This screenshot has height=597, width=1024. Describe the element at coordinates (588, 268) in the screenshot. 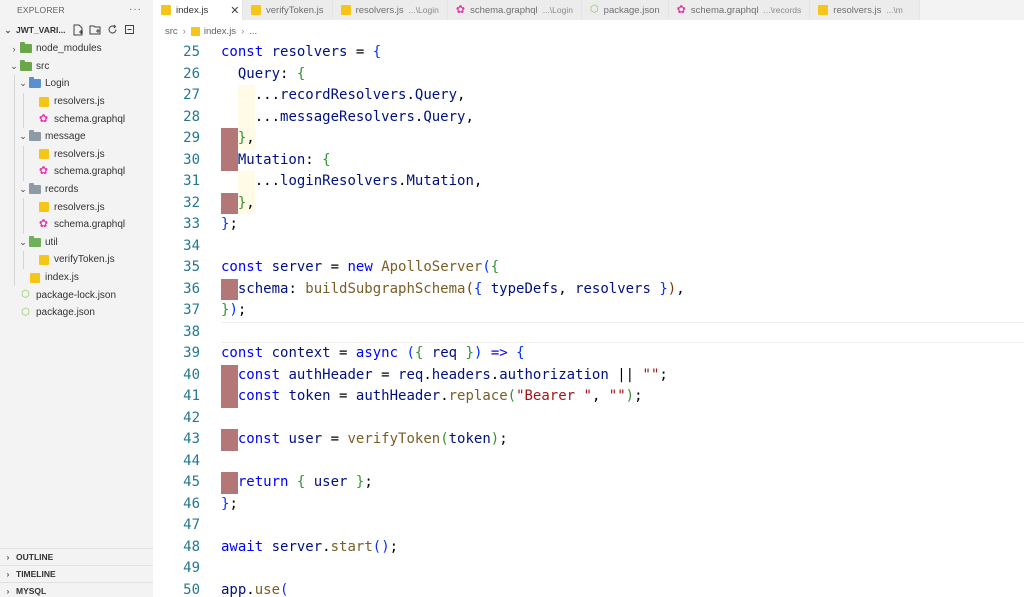

I see `code-line: 35 const server = new ApolloServer({` at that location.